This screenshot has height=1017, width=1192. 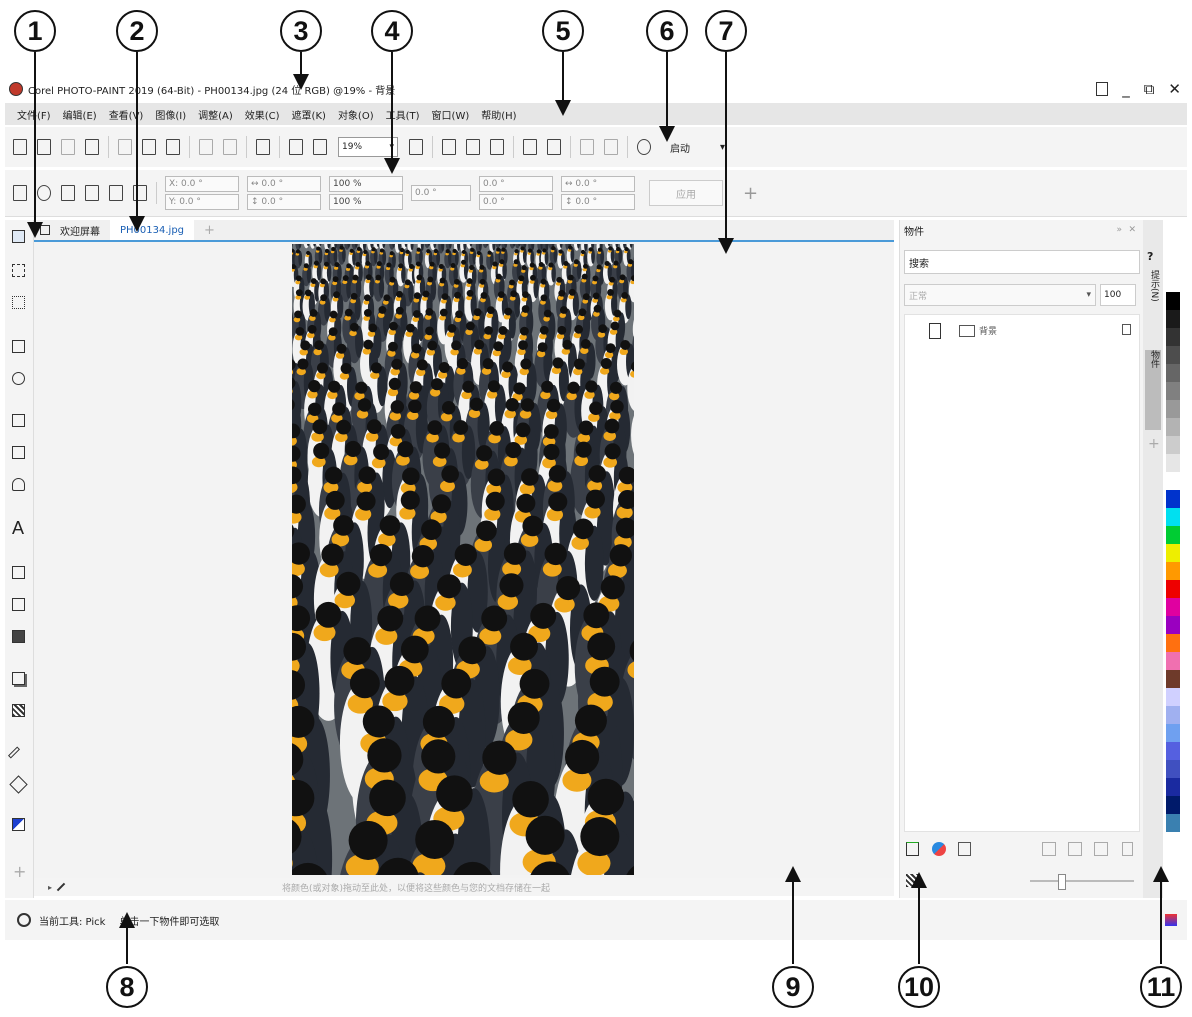 I want to click on minimize-button: _, so click(x=1126, y=89).